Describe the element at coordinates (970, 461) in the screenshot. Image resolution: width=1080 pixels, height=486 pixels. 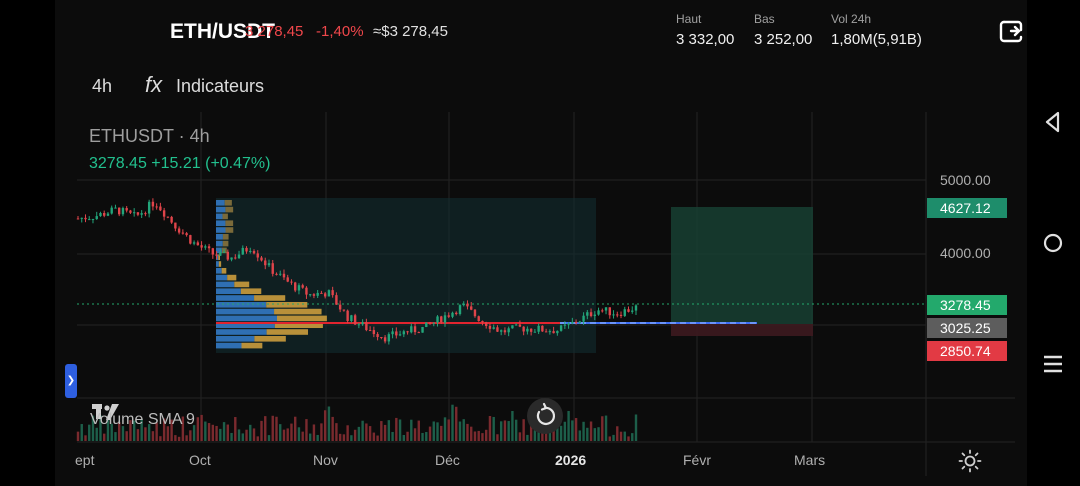
I see `settings-sun-icon` at that location.